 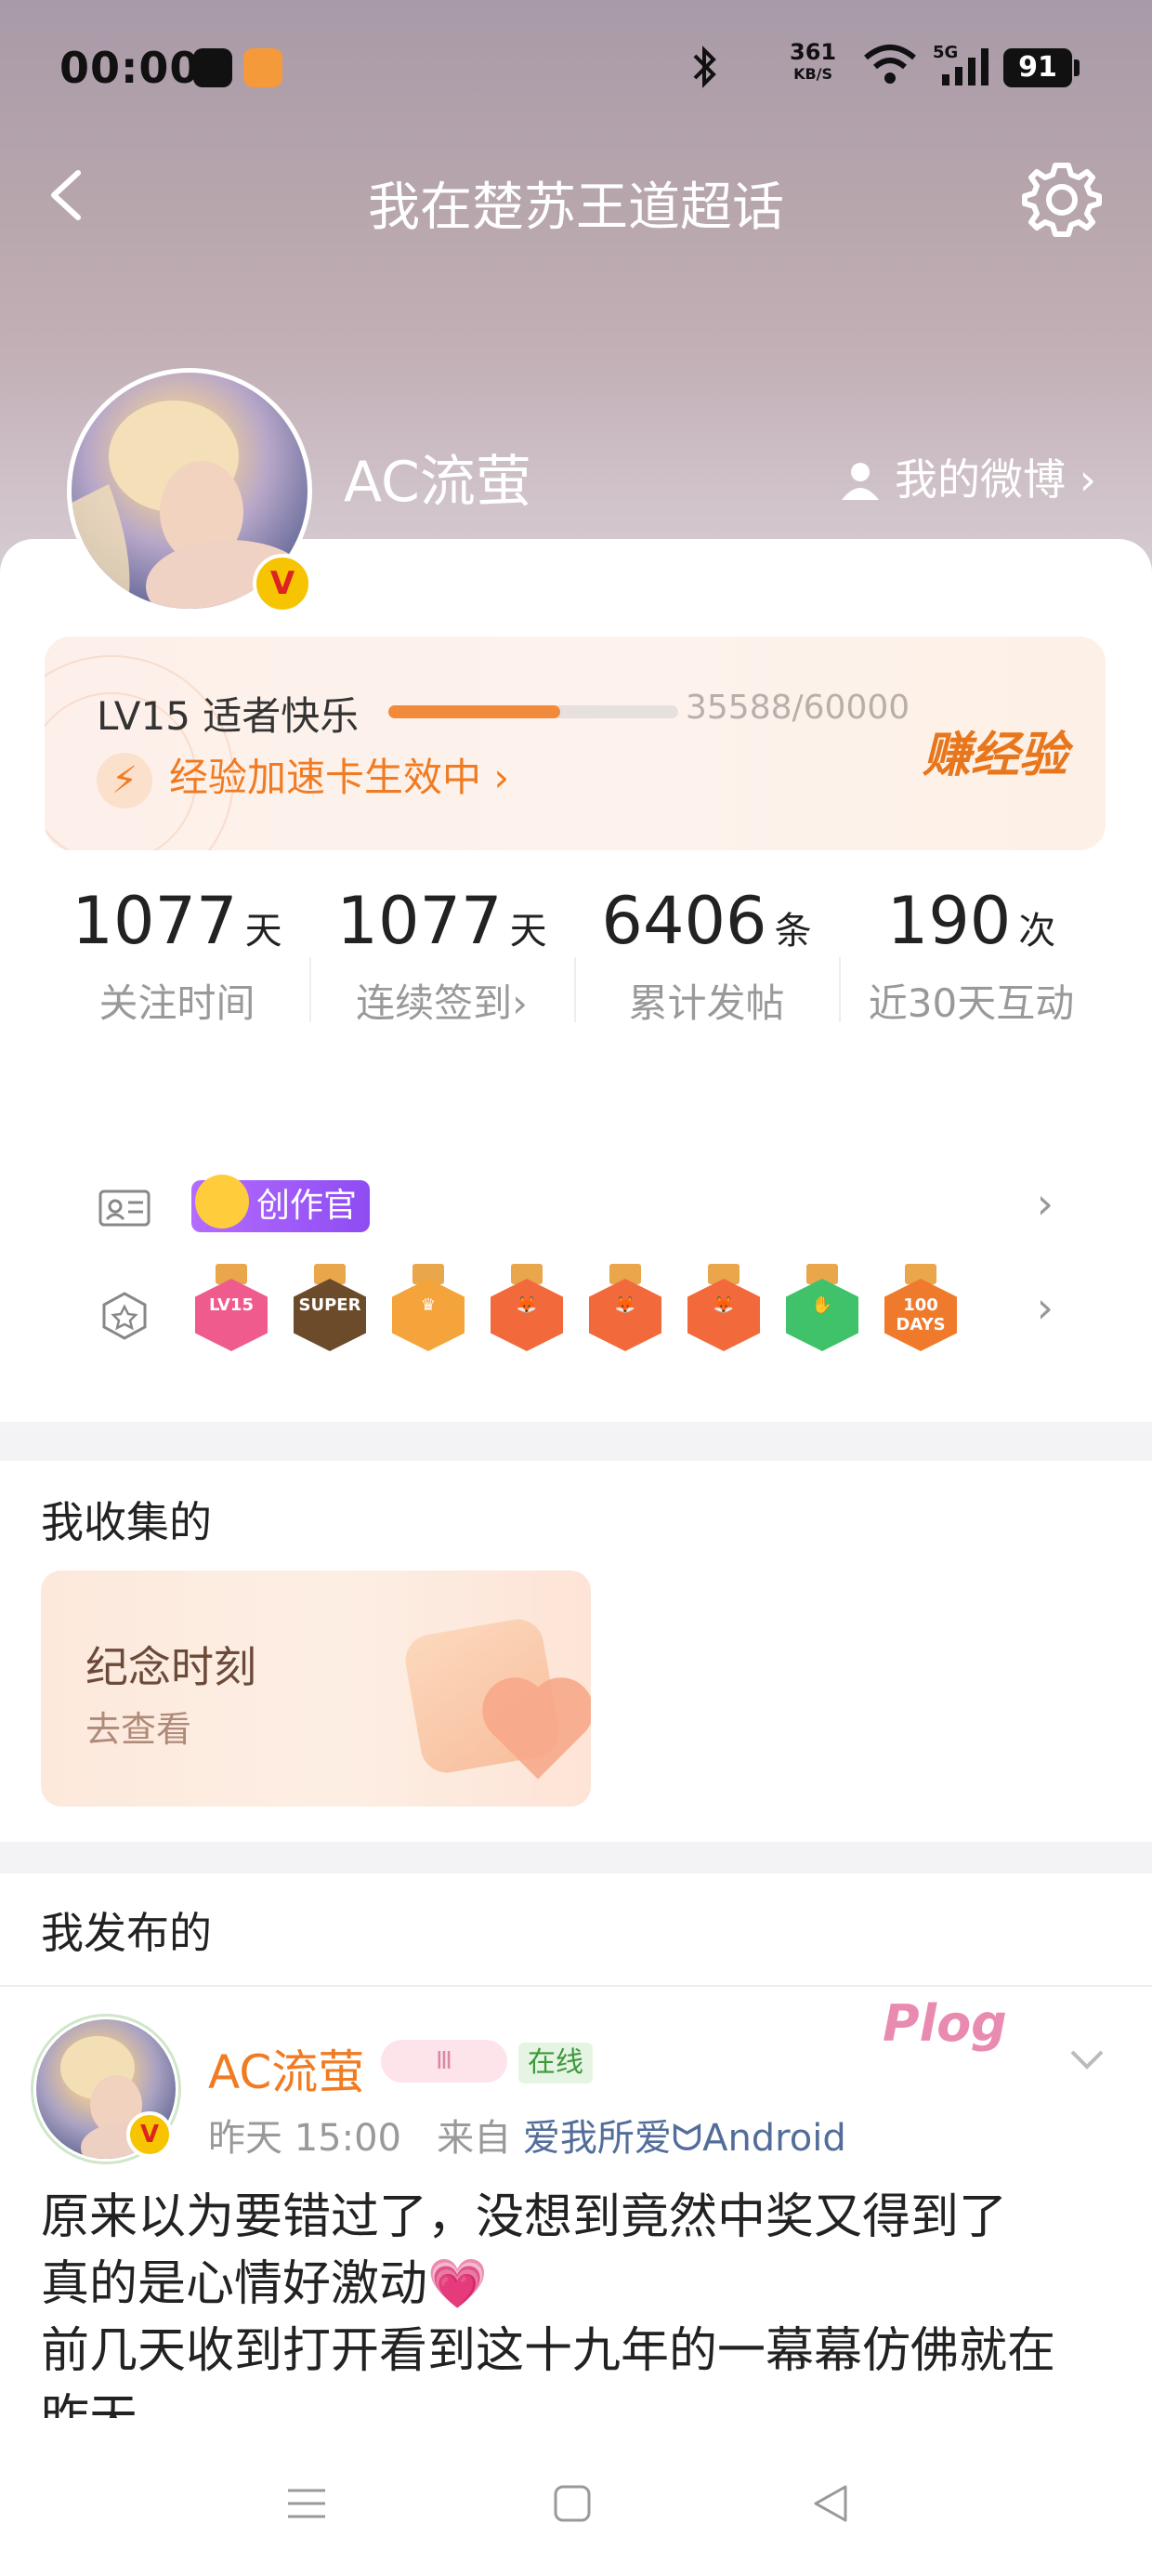 What do you see at coordinates (1087, 2059) in the screenshot?
I see `chevron-down-icon` at bounding box center [1087, 2059].